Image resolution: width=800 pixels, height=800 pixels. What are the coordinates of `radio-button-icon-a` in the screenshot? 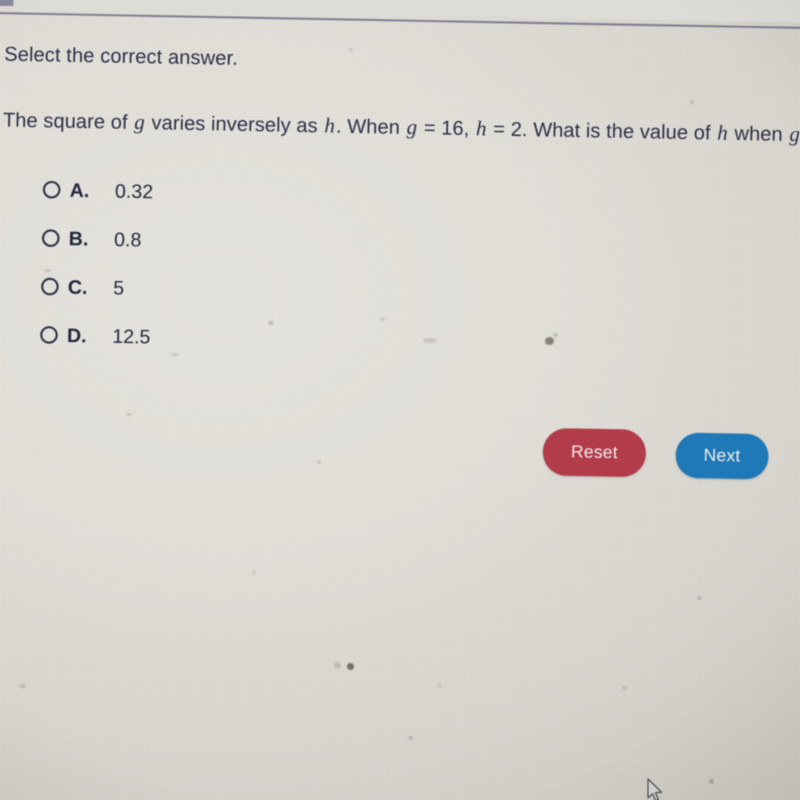 It's located at (51, 189).